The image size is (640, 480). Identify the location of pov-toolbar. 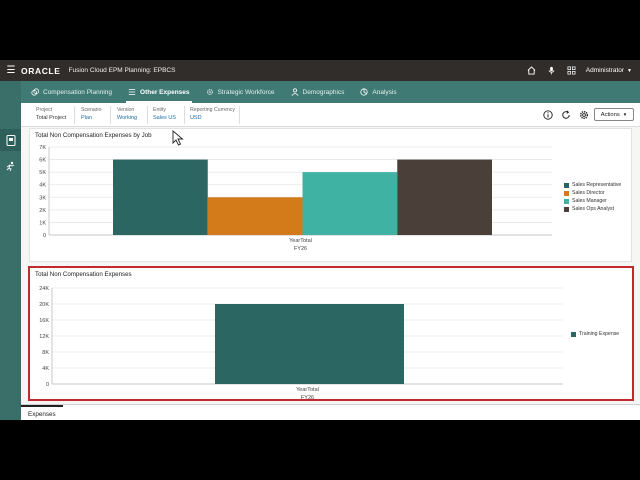
(566, 115).